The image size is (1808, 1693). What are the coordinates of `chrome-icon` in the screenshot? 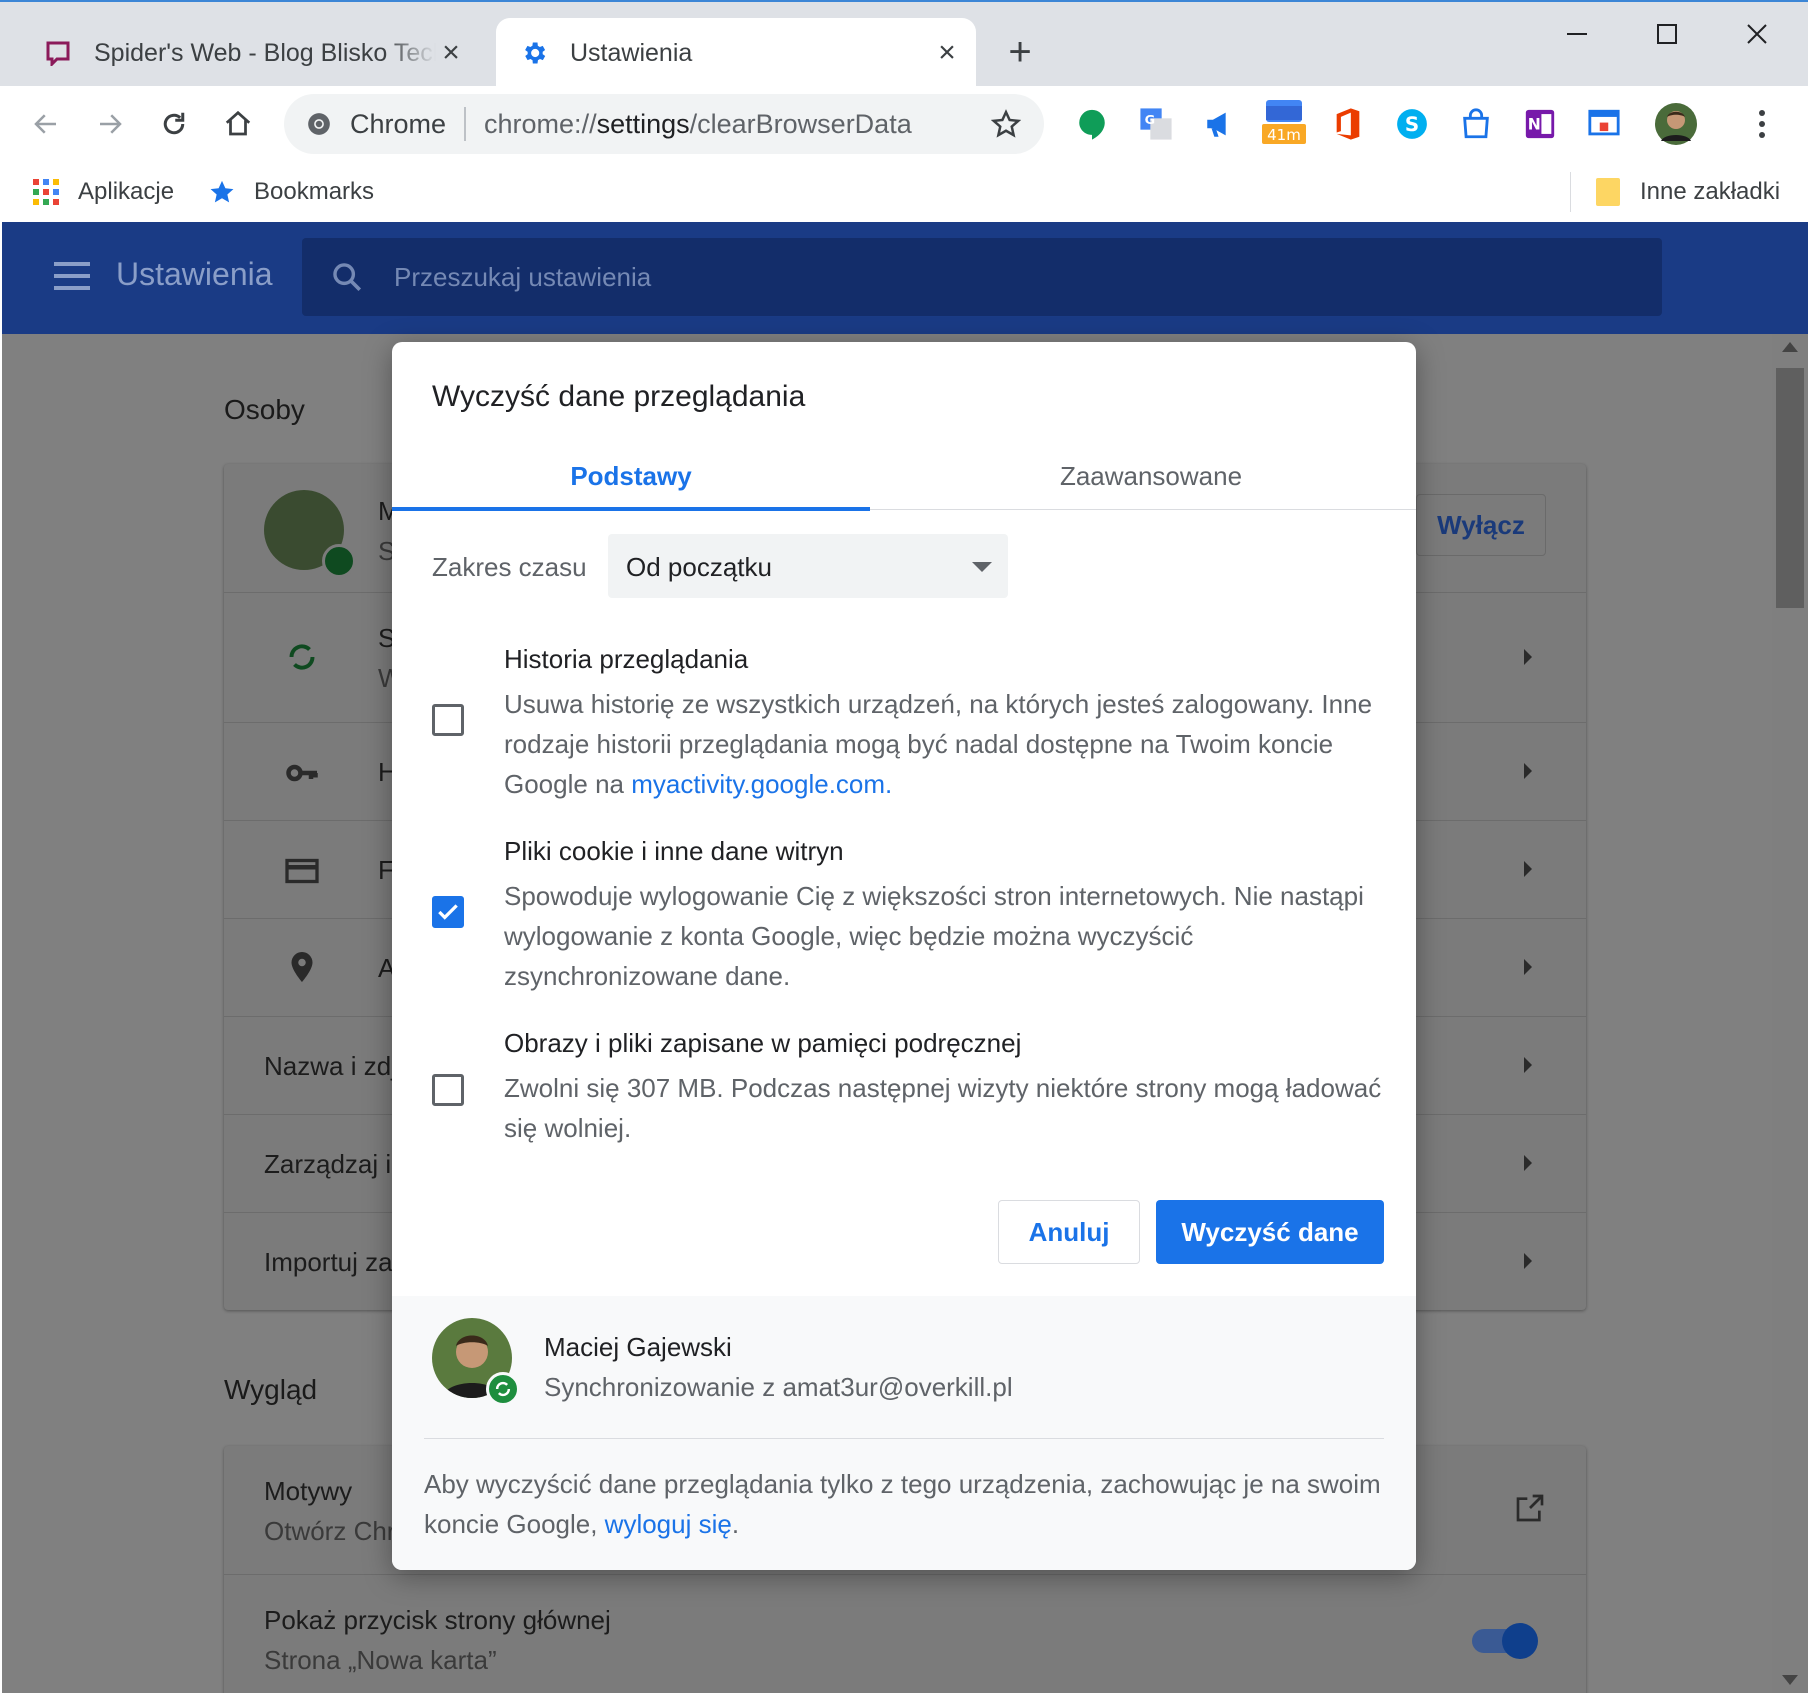 It's located at (319, 124).